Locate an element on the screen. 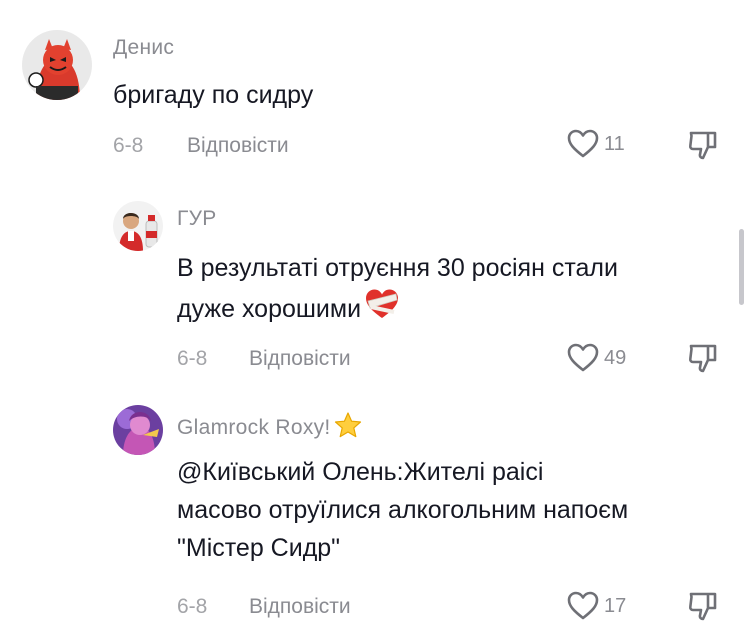  like-button: 11 is located at coordinates (595, 144).